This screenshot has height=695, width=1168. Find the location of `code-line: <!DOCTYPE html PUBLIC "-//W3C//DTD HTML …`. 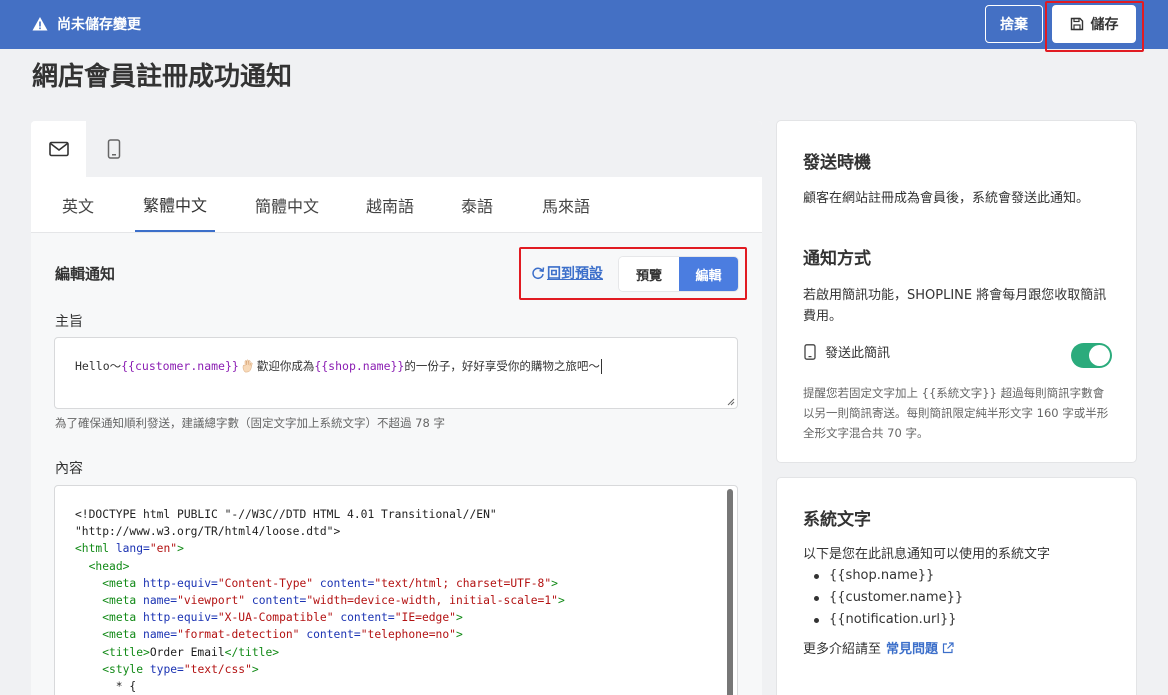

code-line: <!DOCTYPE html PUBLIC "-//W3C//DTD HTML … is located at coordinates (286, 514).